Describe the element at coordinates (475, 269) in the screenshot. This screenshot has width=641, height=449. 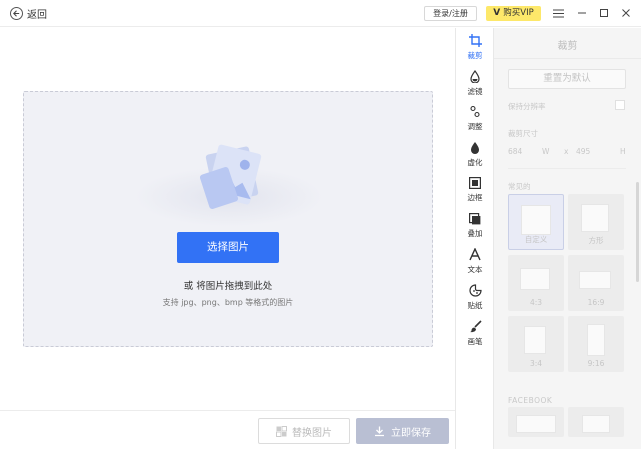
I see `tool-label: 文本` at that location.